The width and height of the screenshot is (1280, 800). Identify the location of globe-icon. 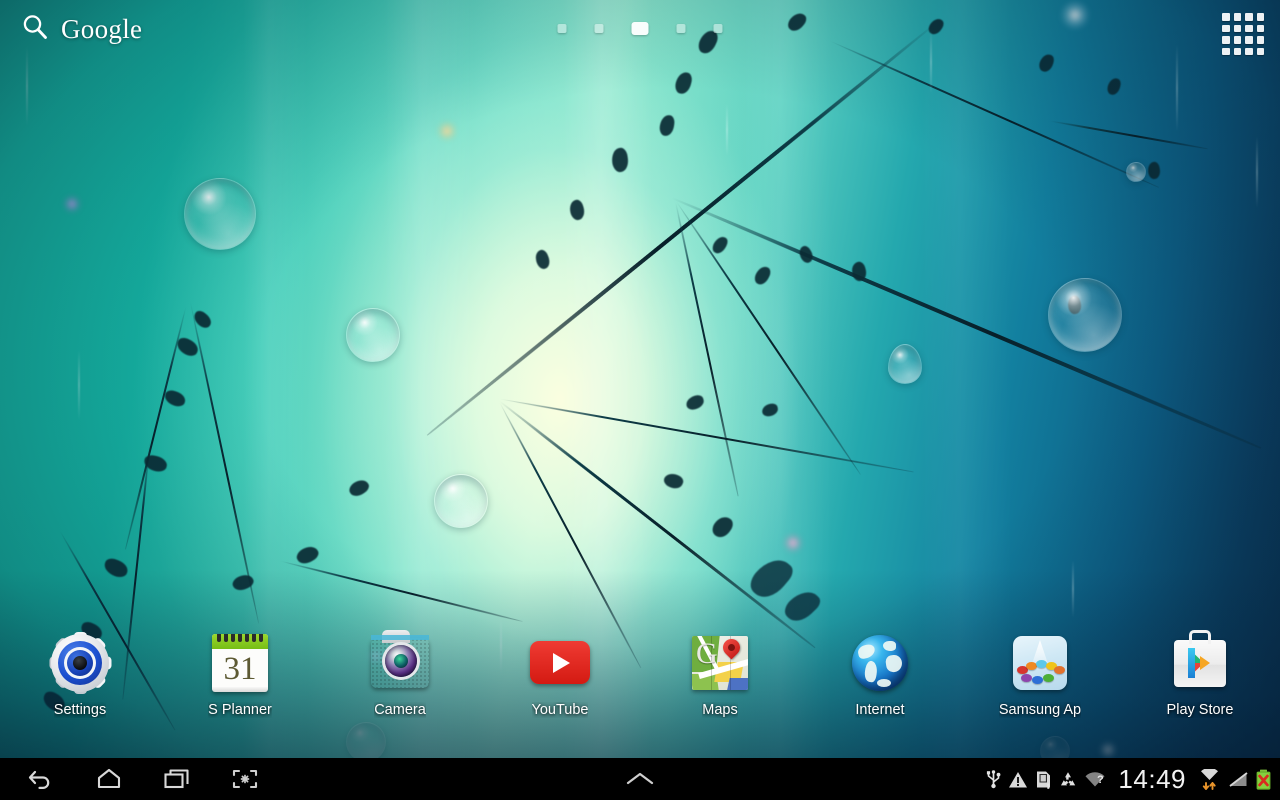
(880, 663).